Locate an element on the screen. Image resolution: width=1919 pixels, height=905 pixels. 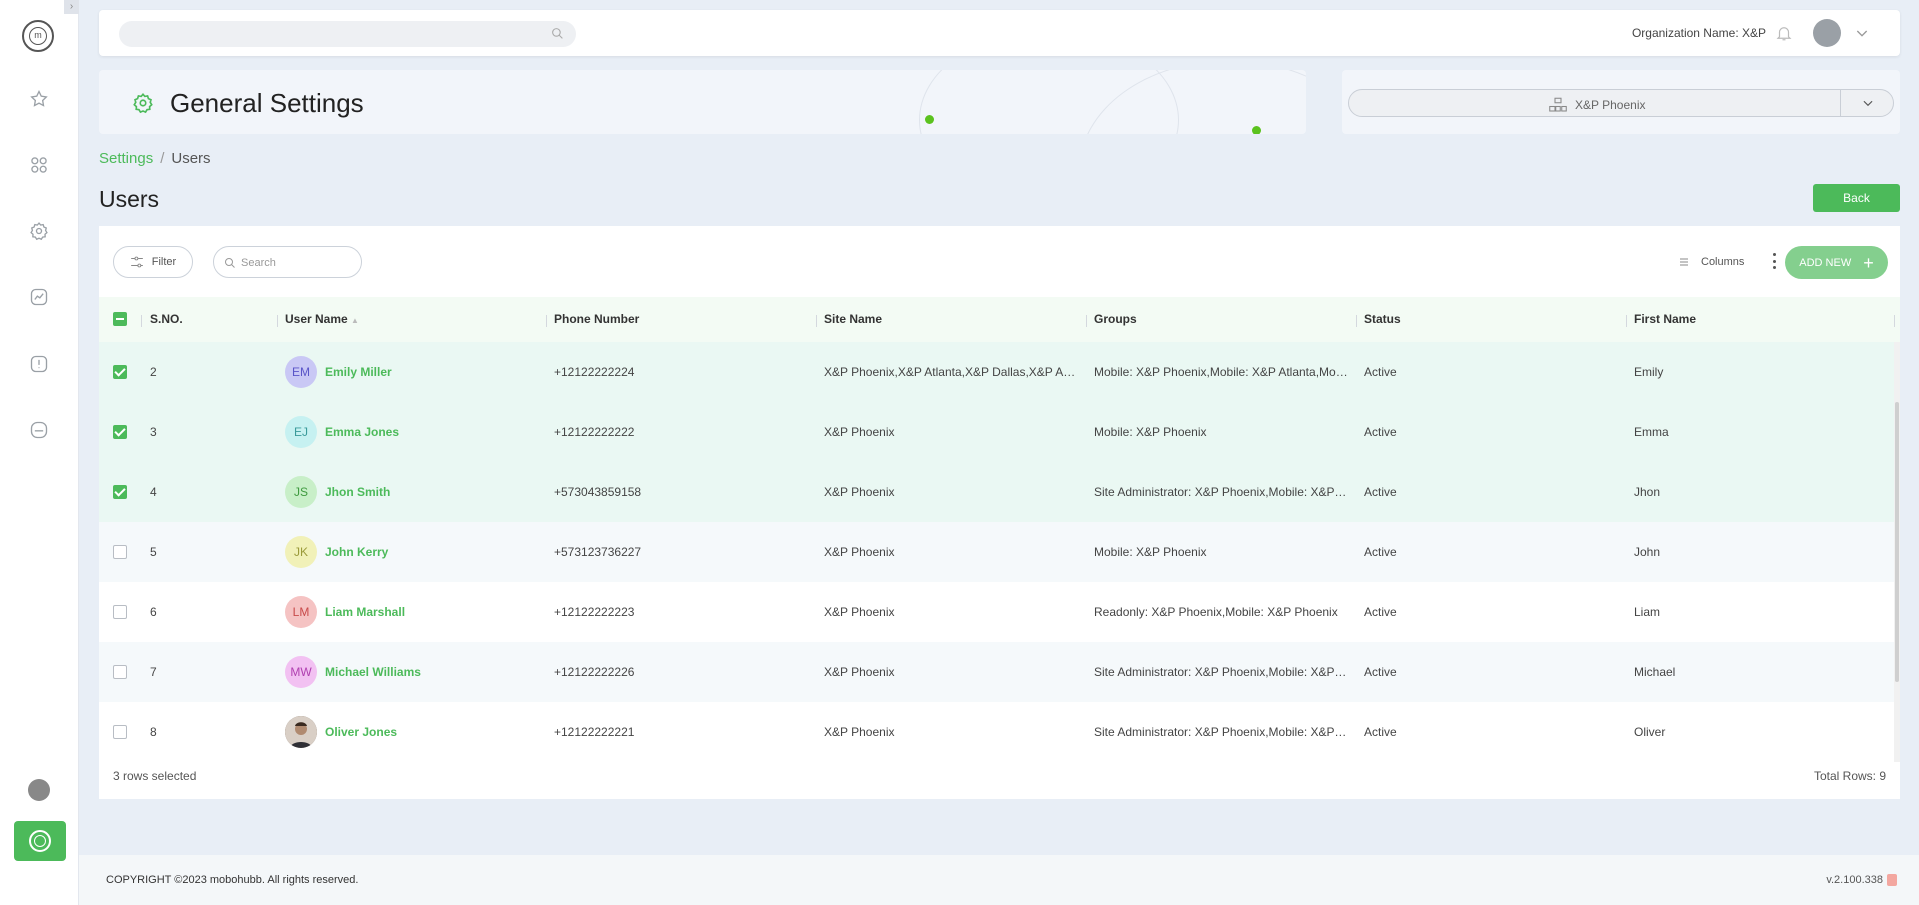
version-icon is located at coordinates (1892, 880).